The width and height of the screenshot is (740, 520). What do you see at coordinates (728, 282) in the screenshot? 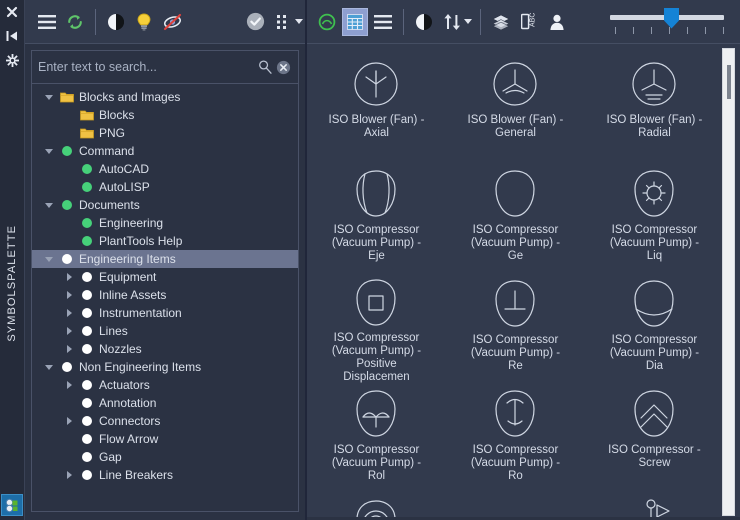
I see `vertical-scrollbar` at bounding box center [728, 282].